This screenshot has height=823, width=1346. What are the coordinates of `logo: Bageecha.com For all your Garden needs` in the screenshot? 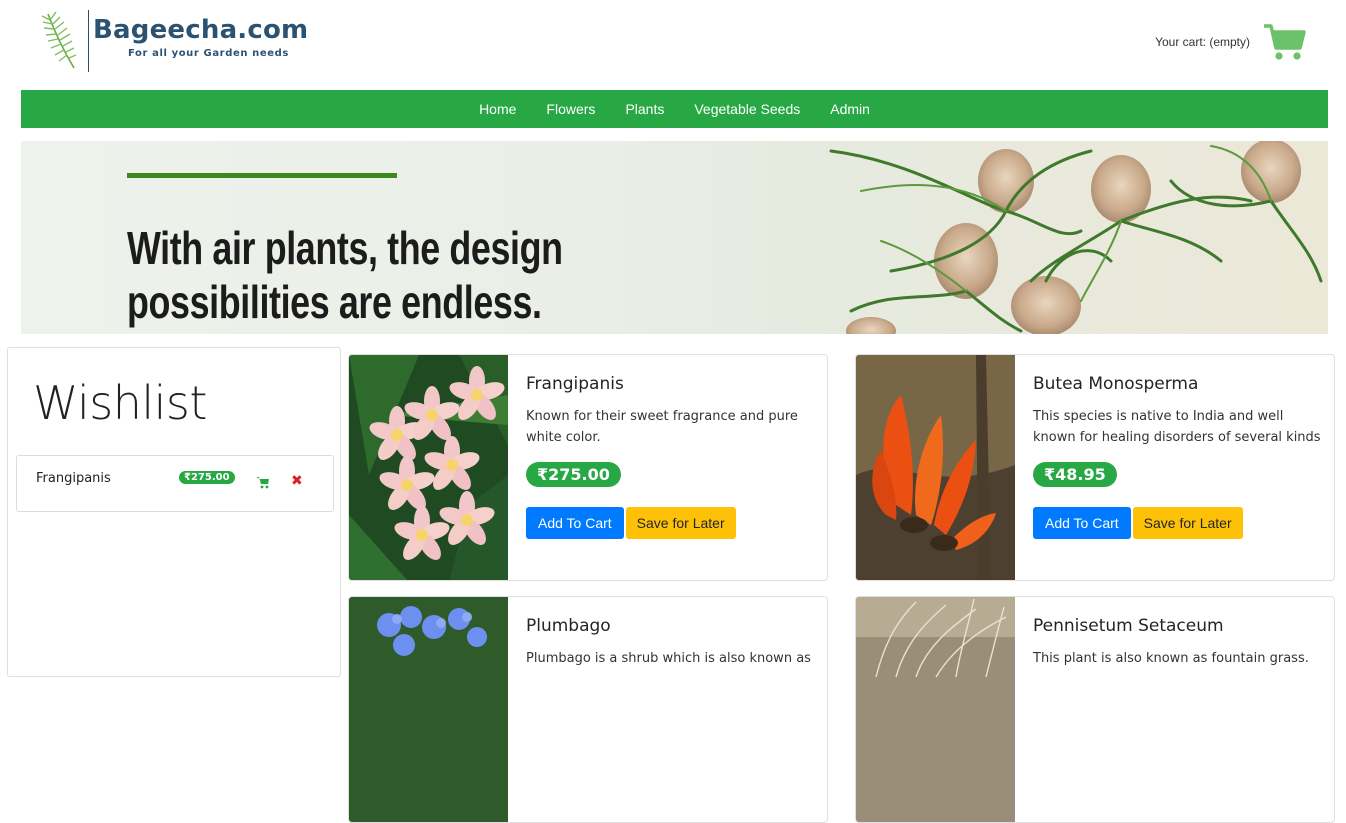 It's located at (174, 41).